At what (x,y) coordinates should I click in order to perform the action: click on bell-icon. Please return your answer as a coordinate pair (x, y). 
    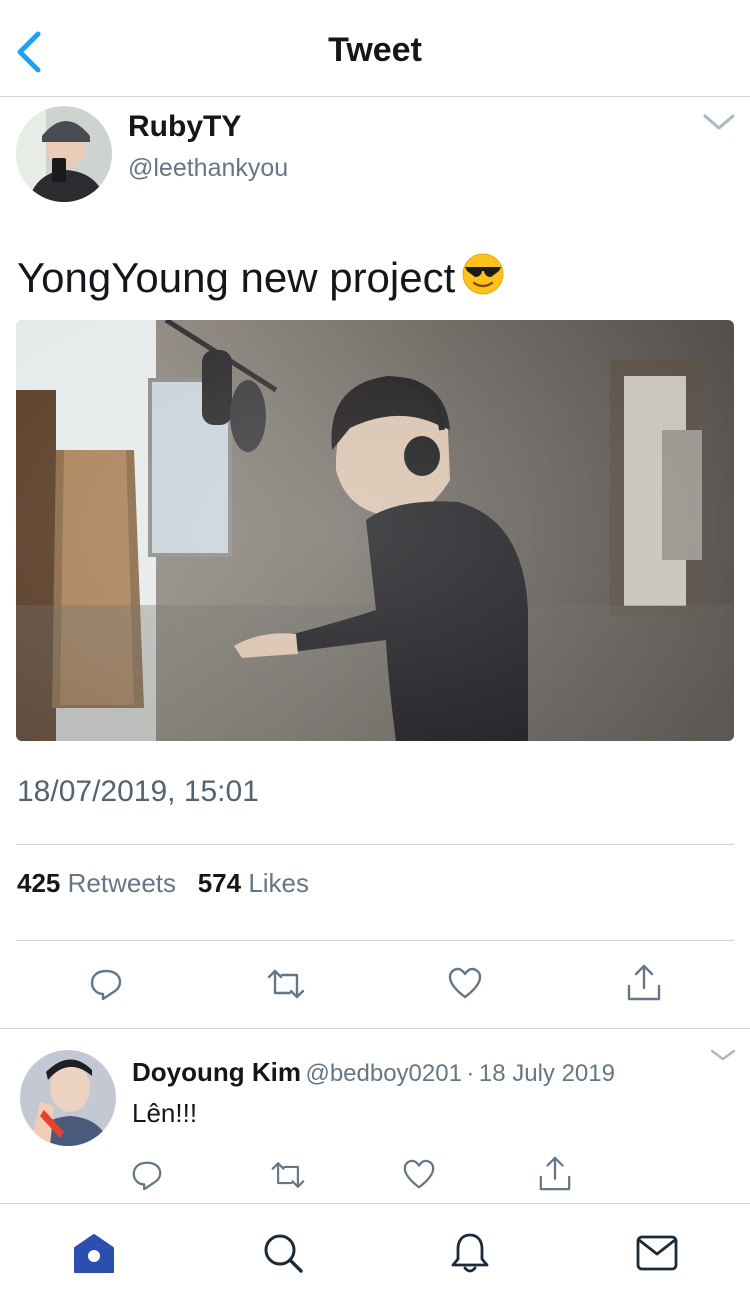
    Looking at the image, I should click on (470, 1253).